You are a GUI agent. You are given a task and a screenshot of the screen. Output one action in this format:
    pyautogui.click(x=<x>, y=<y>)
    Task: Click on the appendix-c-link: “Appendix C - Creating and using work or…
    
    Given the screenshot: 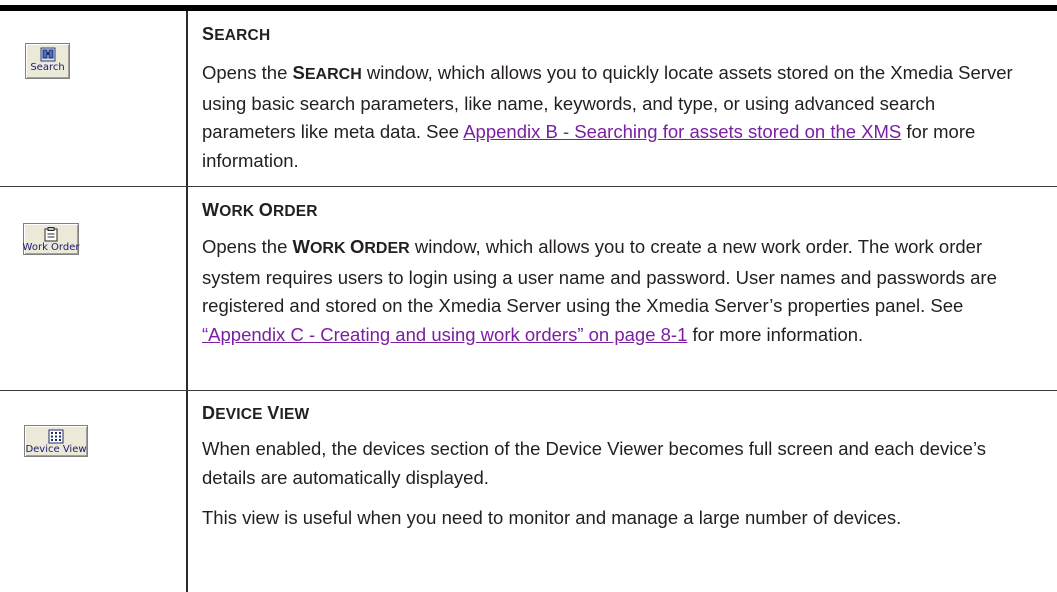 What is the action you would take?
    pyautogui.click(x=444, y=334)
    